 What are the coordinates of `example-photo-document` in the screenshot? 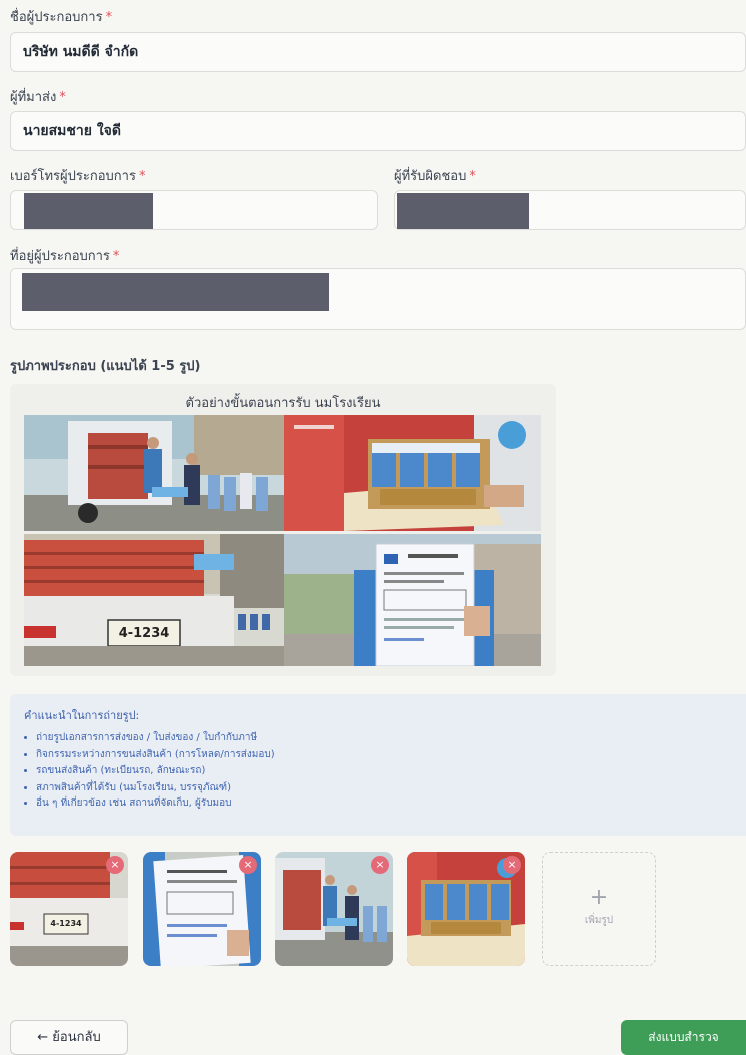 It's located at (412, 600).